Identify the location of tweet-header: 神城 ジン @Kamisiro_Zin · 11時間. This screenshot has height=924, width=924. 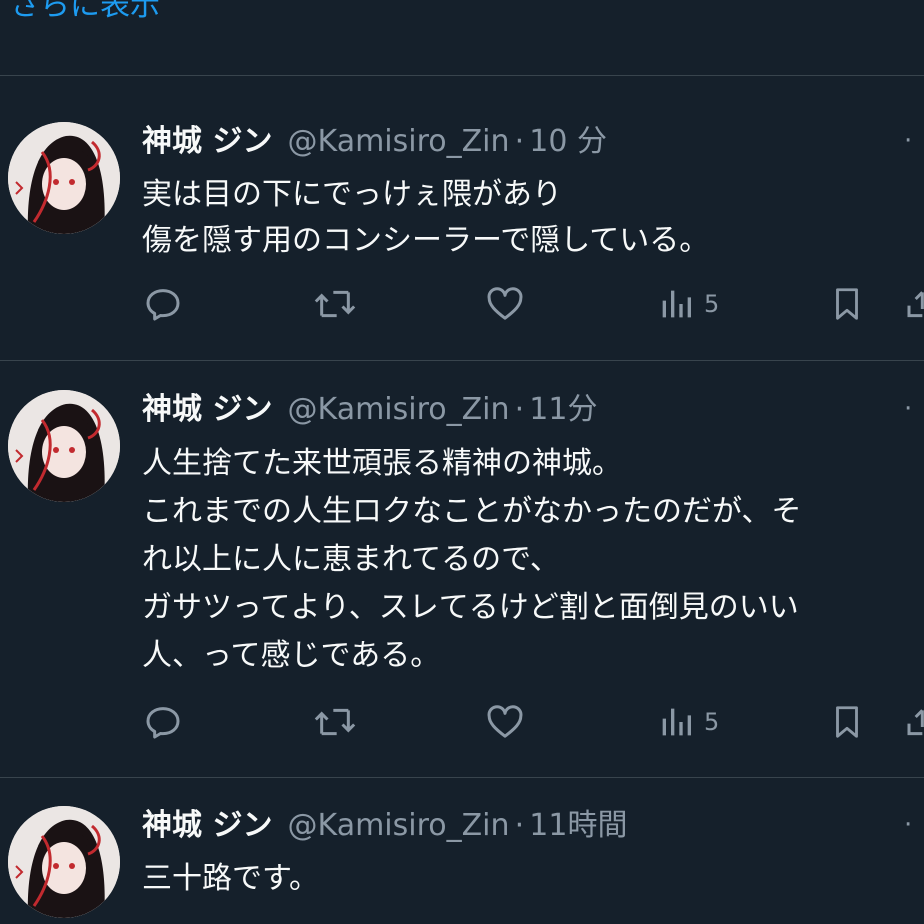
(384, 826).